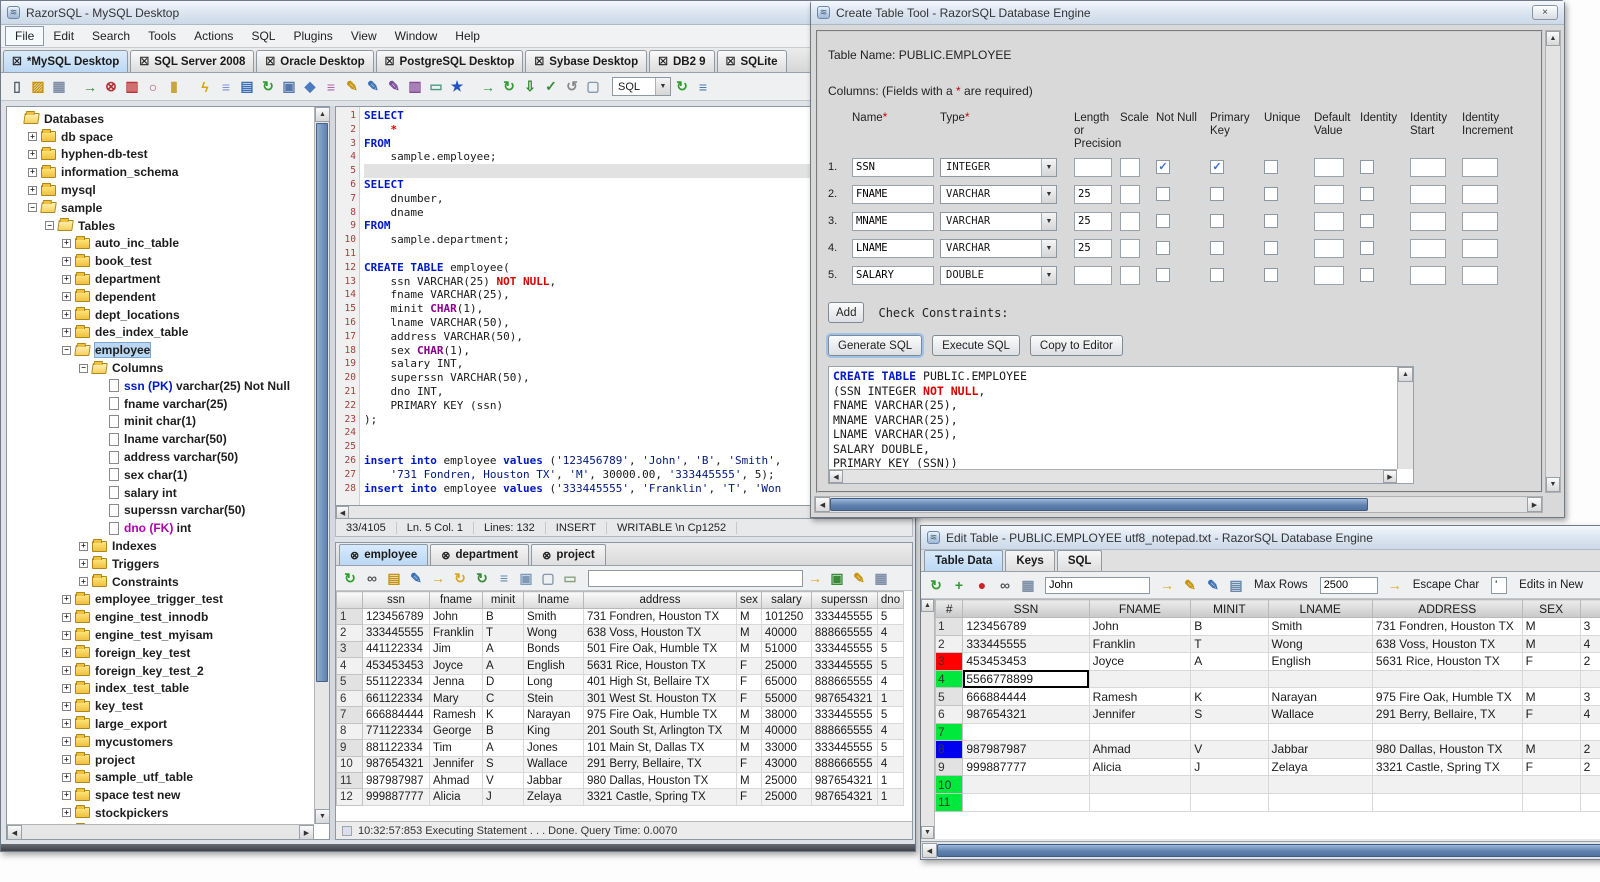 This screenshot has height=882, width=1600. Describe the element at coordinates (1093, 221) in the screenshot. I see `length-input` at that location.